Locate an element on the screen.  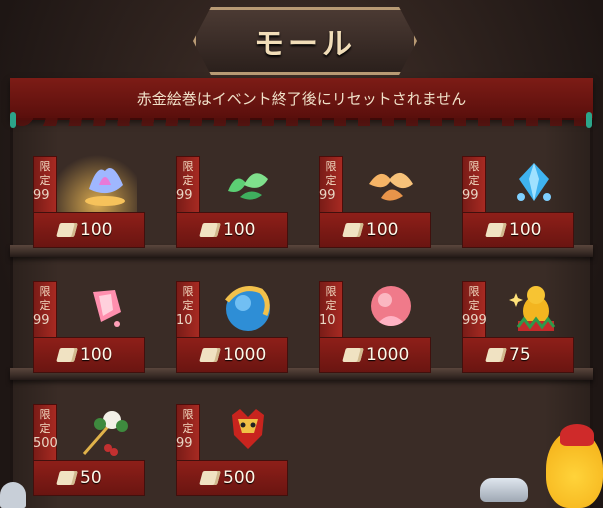
price: 75 is located at coordinates (520, 355).